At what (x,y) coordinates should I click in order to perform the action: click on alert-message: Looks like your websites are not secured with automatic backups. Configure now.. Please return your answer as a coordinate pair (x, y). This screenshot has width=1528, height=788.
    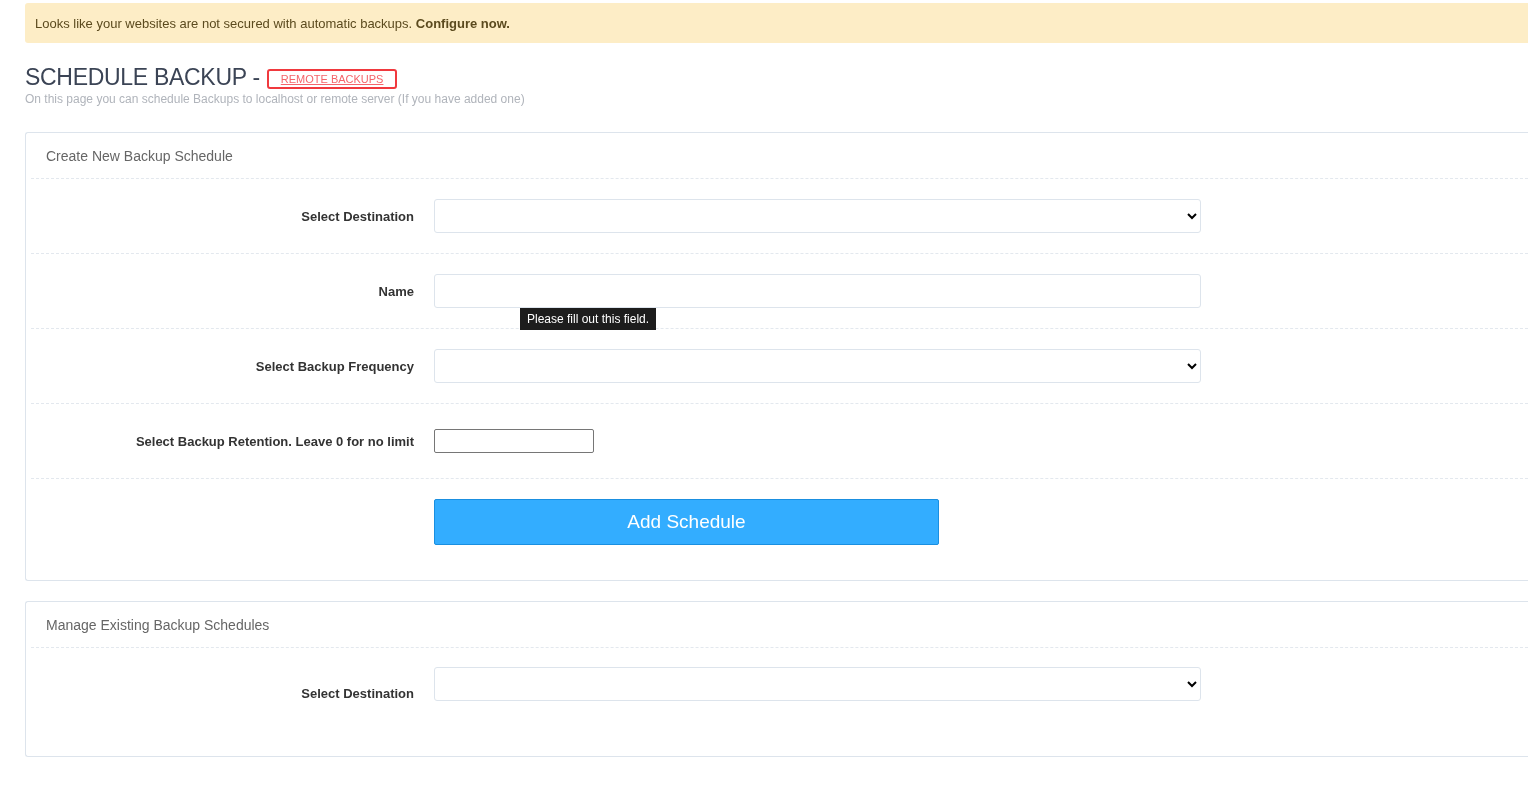
    Looking at the image, I should click on (272, 23).